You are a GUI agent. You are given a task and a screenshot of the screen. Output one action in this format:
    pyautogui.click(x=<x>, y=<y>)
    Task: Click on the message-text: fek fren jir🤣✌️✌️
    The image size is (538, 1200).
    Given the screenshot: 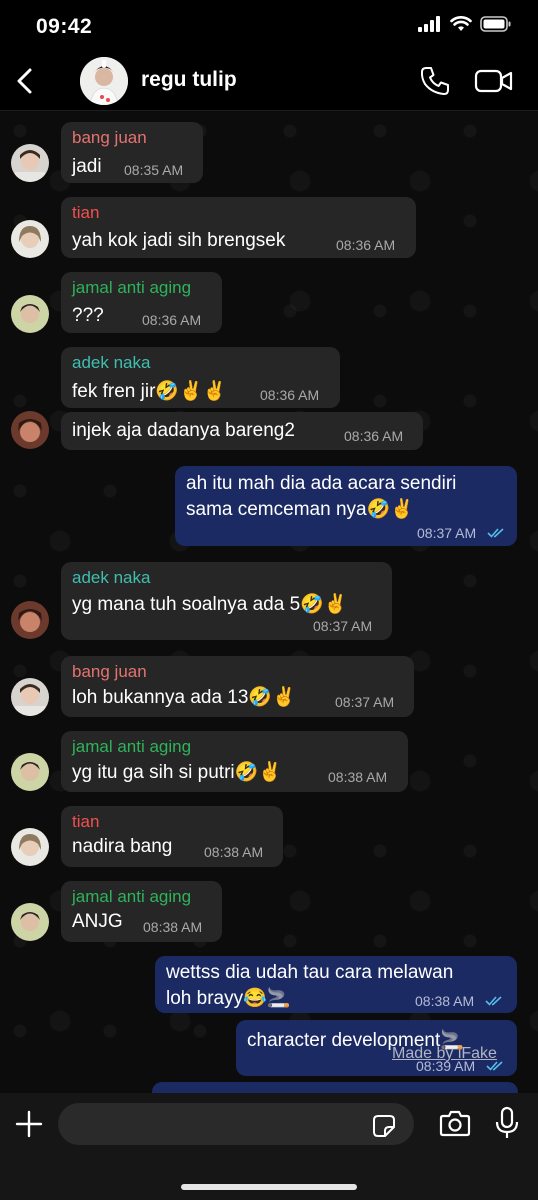 What is the action you would take?
    pyautogui.click(x=149, y=391)
    